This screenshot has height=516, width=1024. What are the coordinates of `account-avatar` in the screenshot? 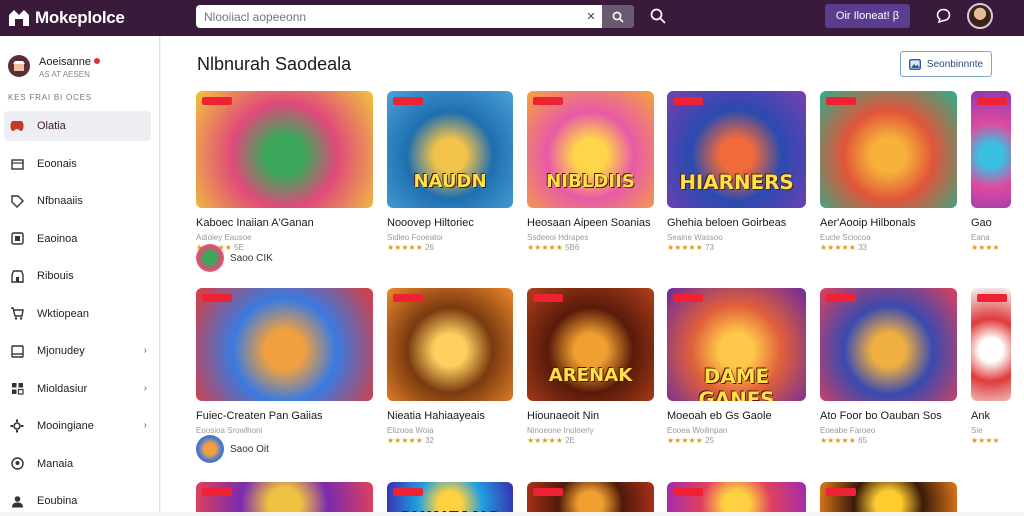 It's located at (19, 65).